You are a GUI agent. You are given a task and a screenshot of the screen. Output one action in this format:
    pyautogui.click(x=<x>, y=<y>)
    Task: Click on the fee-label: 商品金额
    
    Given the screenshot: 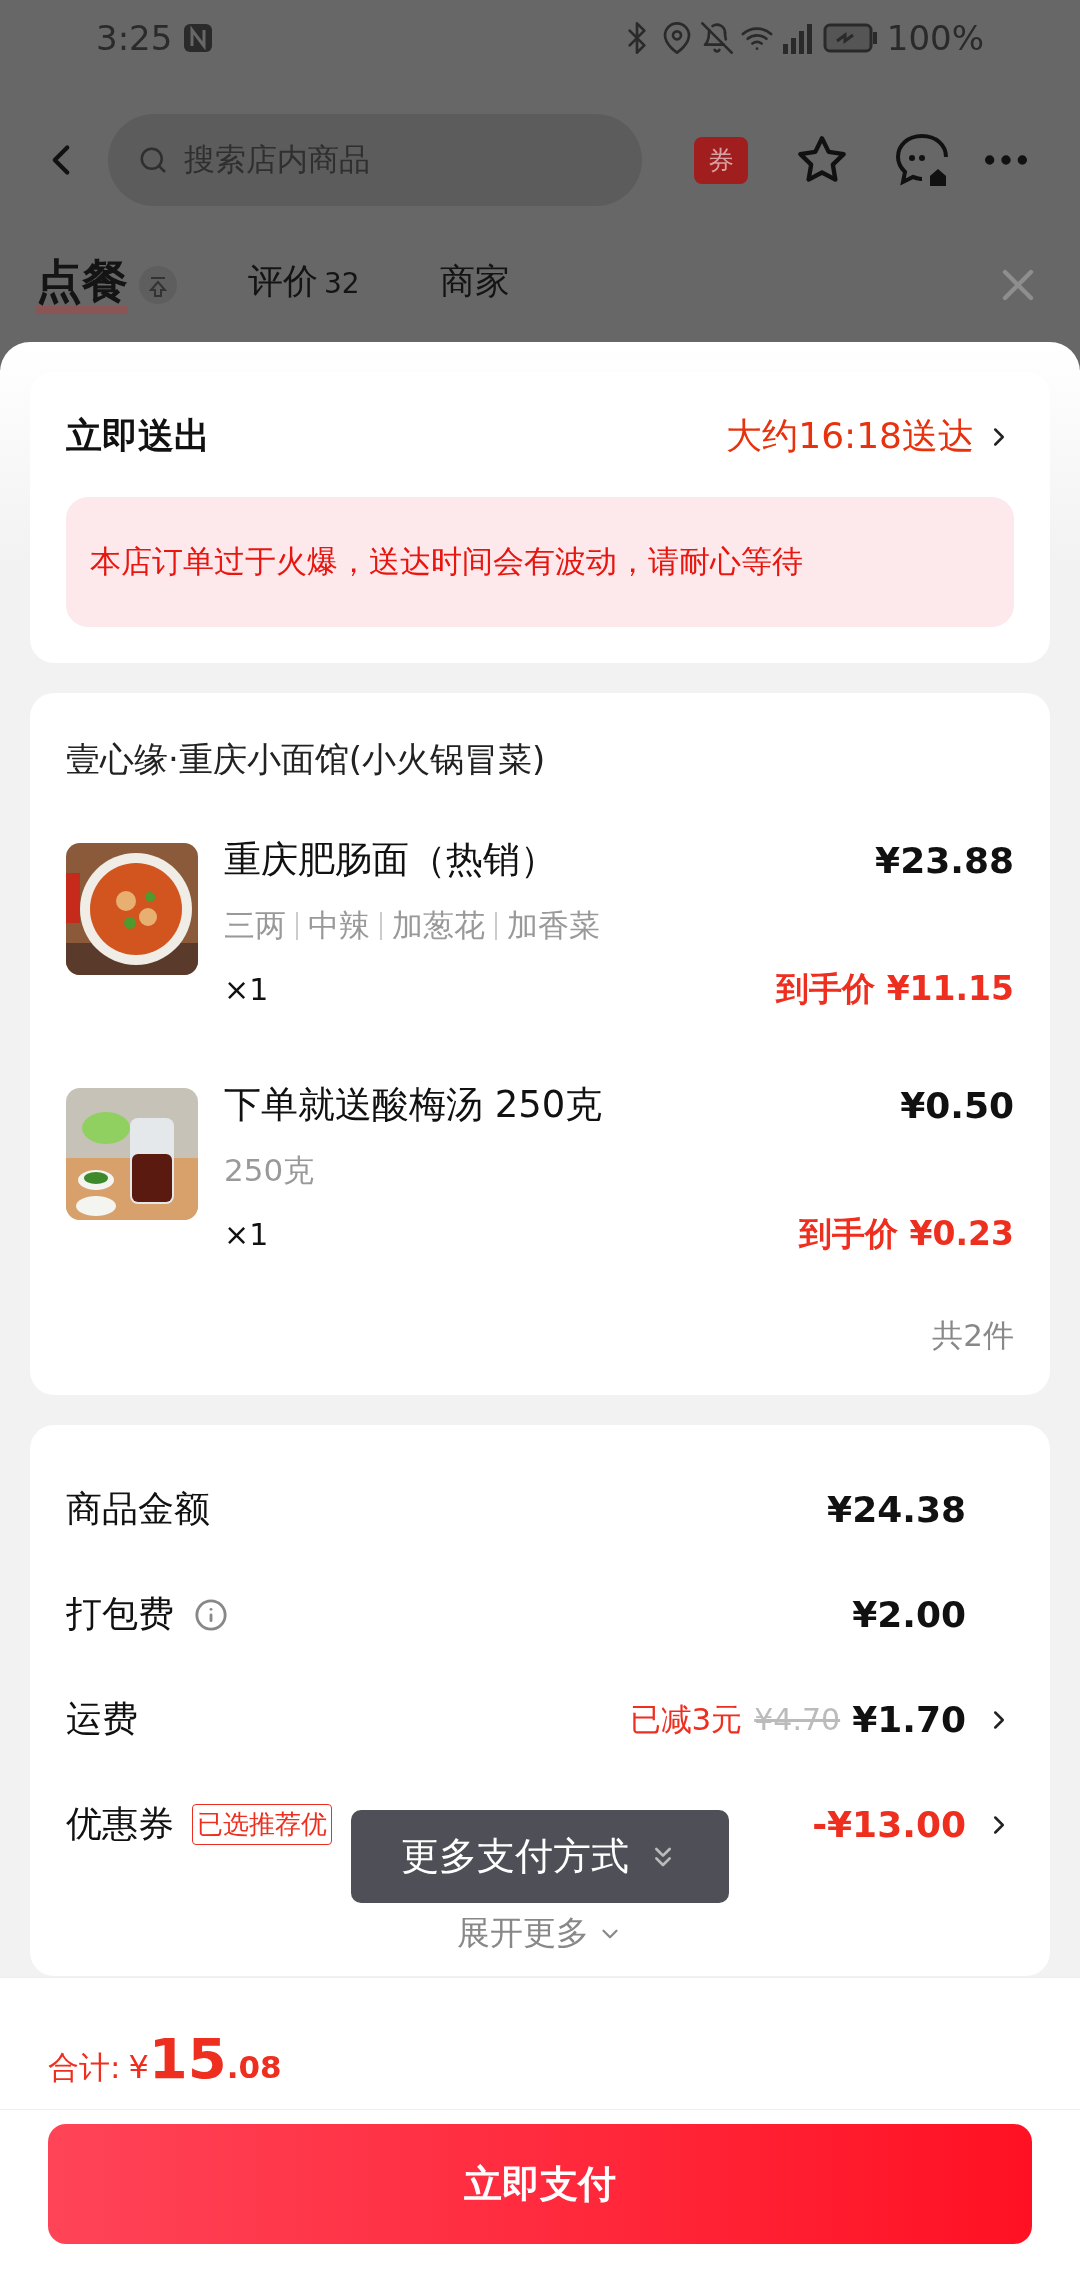 What is the action you would take?
    pyautogui.click(x=138, y=1509)
    